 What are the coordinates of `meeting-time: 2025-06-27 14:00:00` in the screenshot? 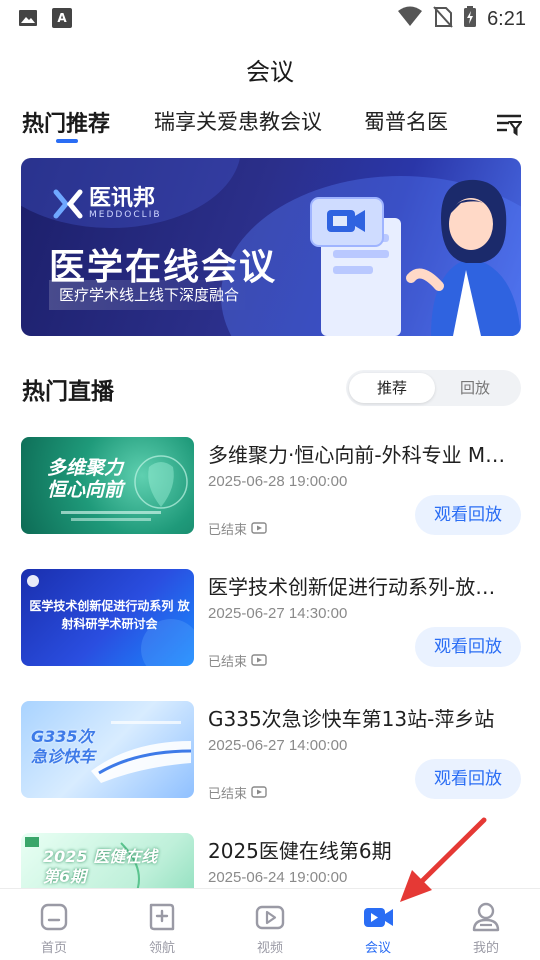 It's located at (278, 745).